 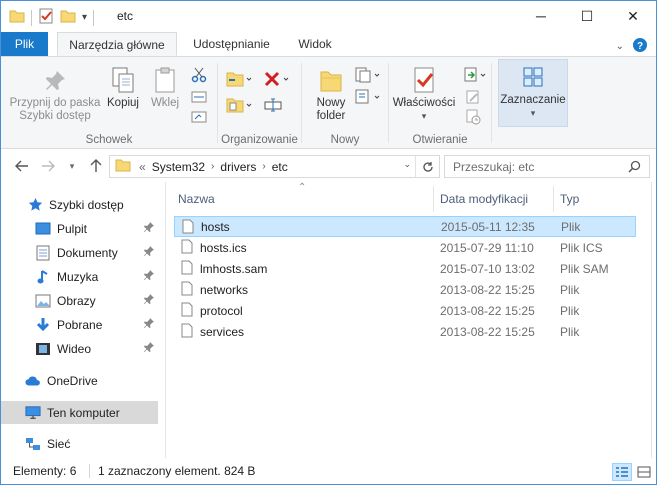 I want to click on copy-path-icon, so click(x=199, y=97).